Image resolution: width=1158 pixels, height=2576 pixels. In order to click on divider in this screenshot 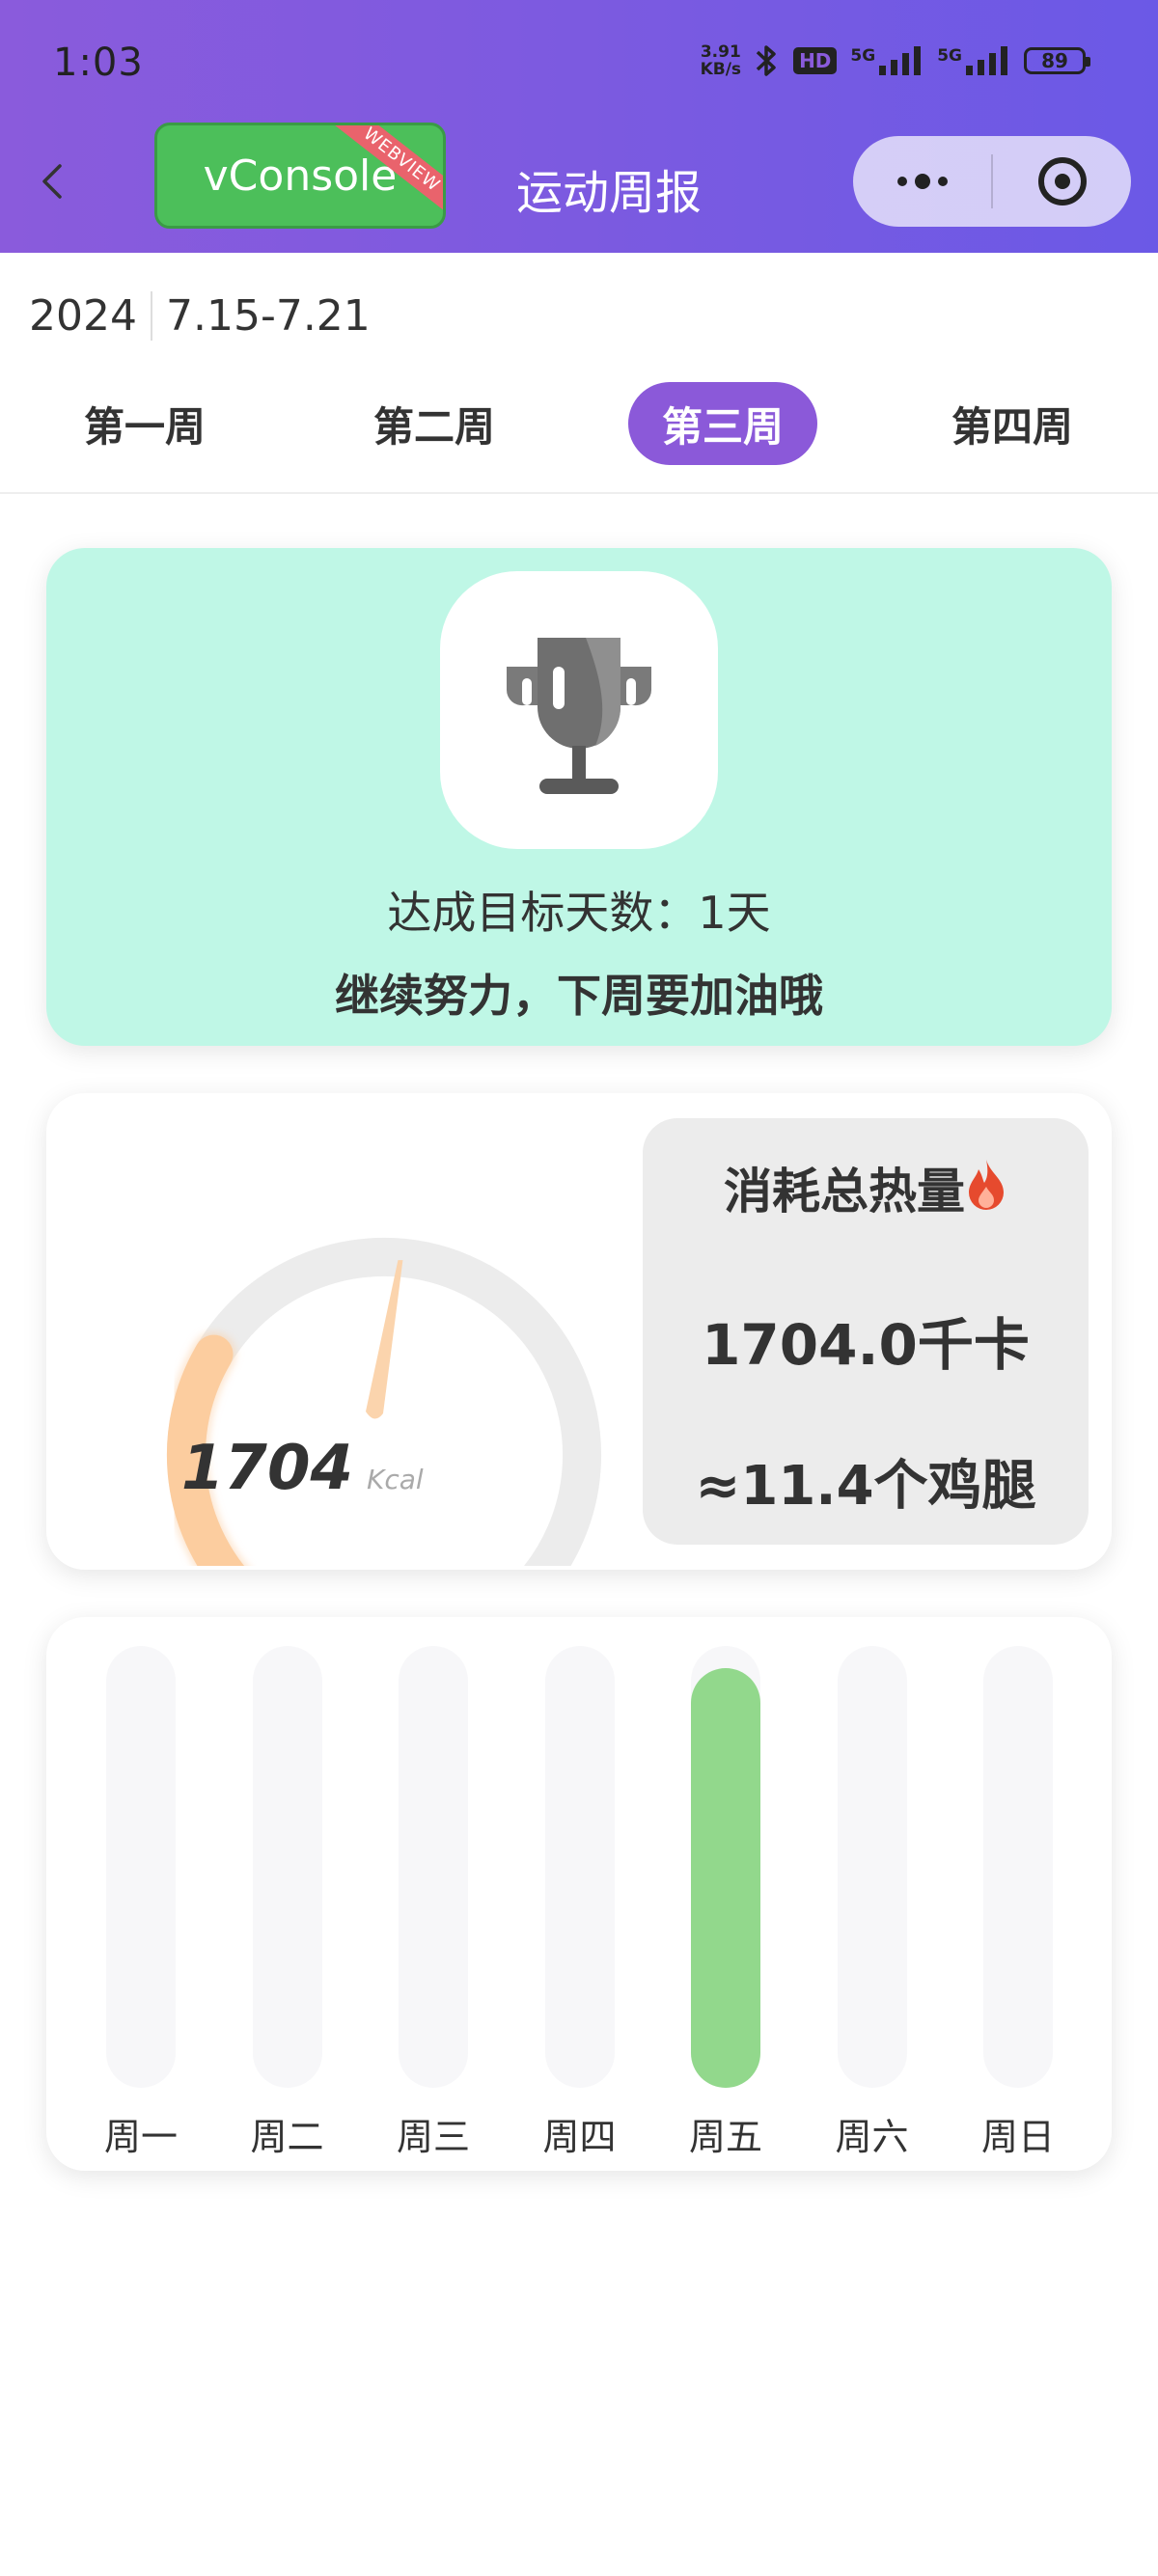, I will do `click(579, 493)`.